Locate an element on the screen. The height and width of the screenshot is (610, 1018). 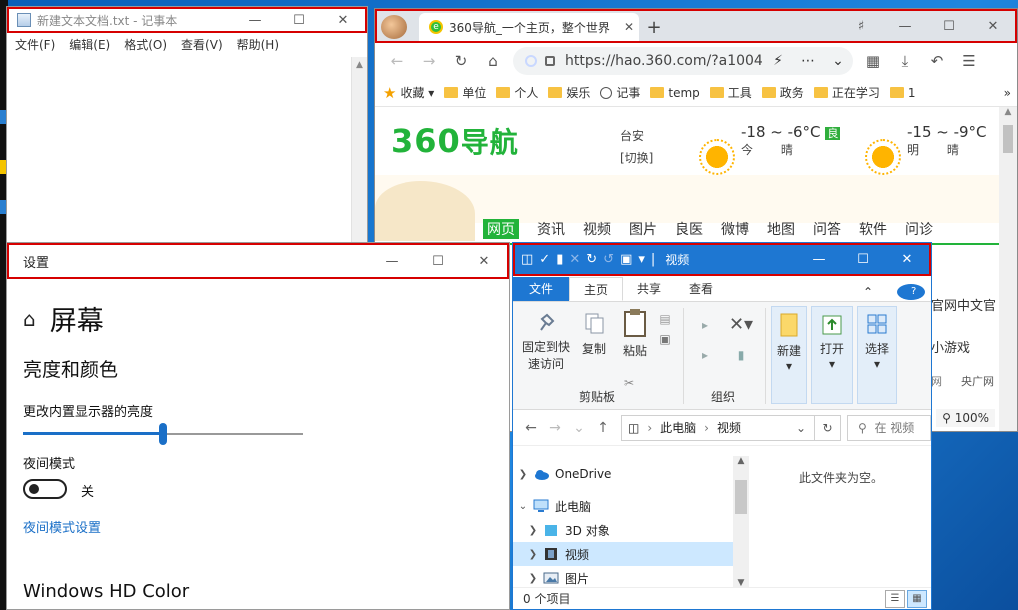
site-info-icon is located at coordinates (531, 61).